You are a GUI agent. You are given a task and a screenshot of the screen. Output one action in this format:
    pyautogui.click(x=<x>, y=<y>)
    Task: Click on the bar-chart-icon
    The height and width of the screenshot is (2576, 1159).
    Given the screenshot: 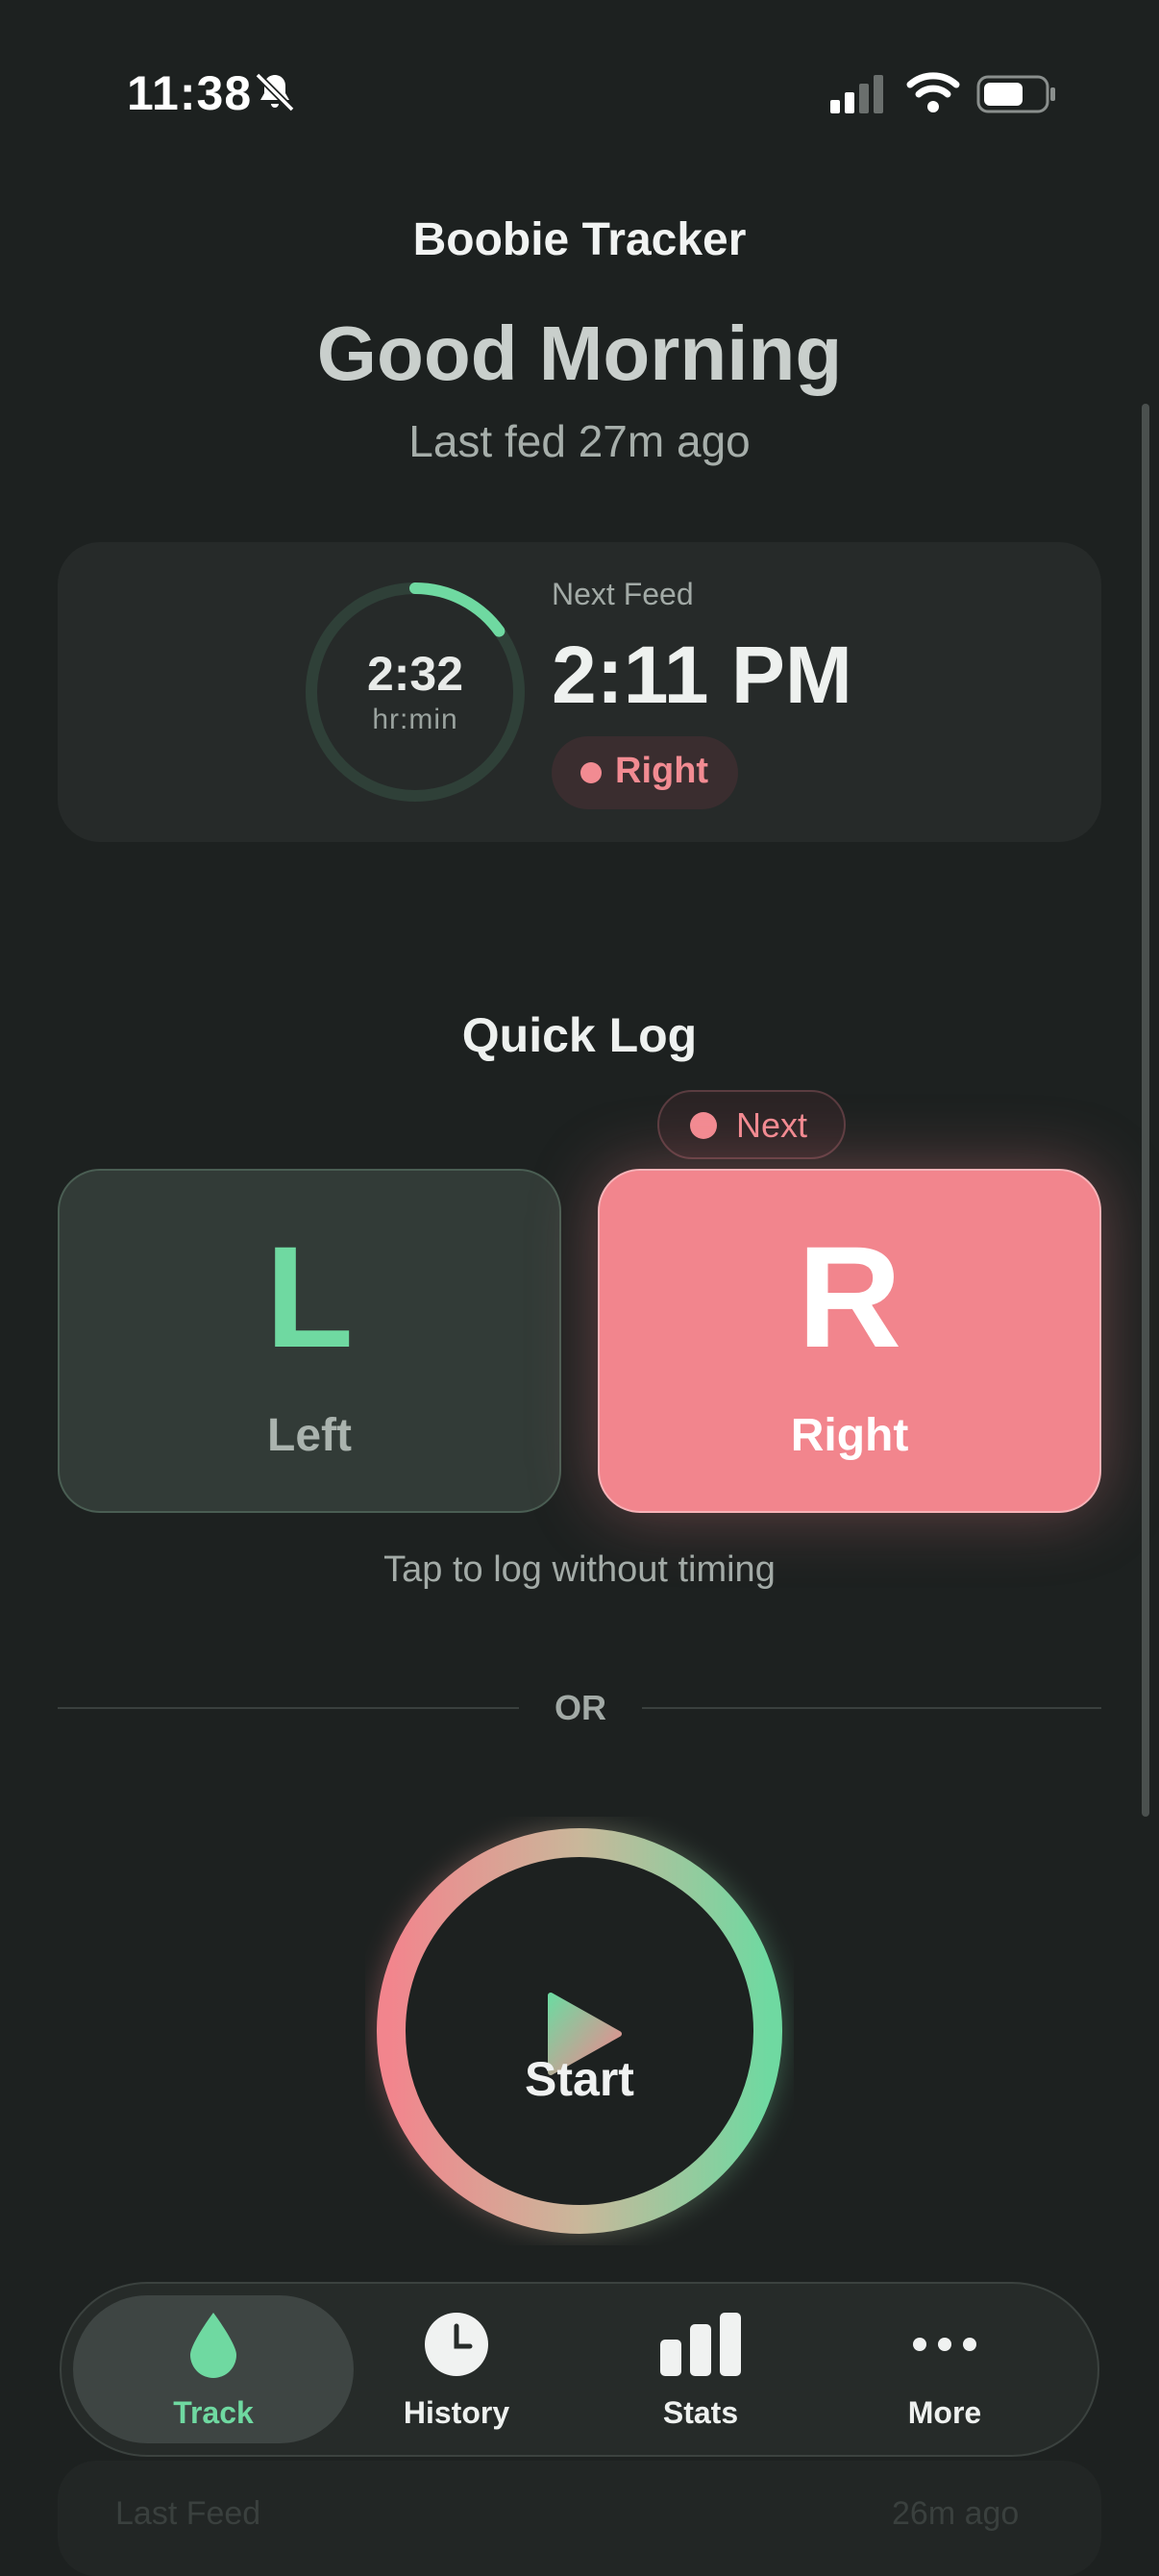 What is the action you would take?
    pyautogui.click(x=700, y=2347)
    